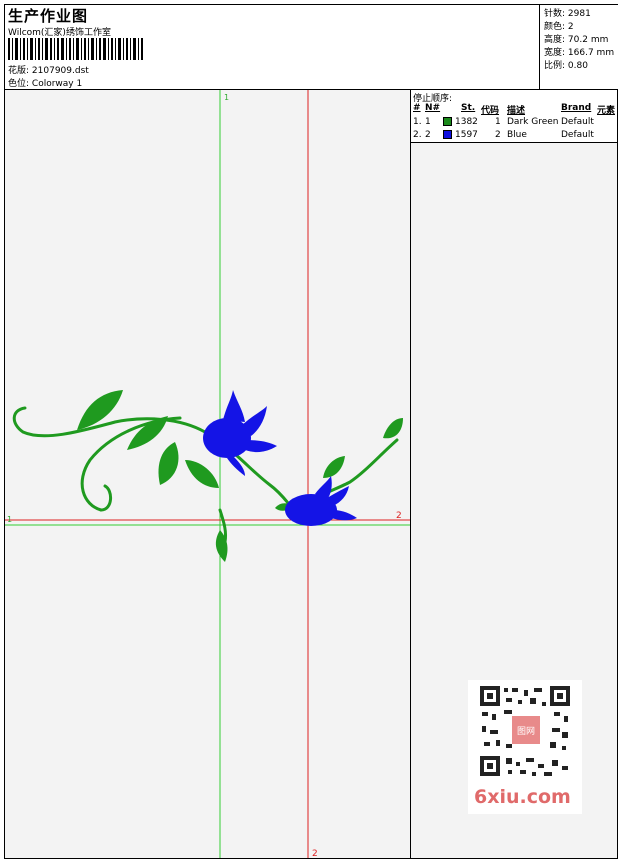 Image resolution: width=620 pixels, height=861 pixels. What do you see at coordinates (466, 122) in the screenshot?
I see `row-1-stitches: 1382` at bounding box center [466, 122].